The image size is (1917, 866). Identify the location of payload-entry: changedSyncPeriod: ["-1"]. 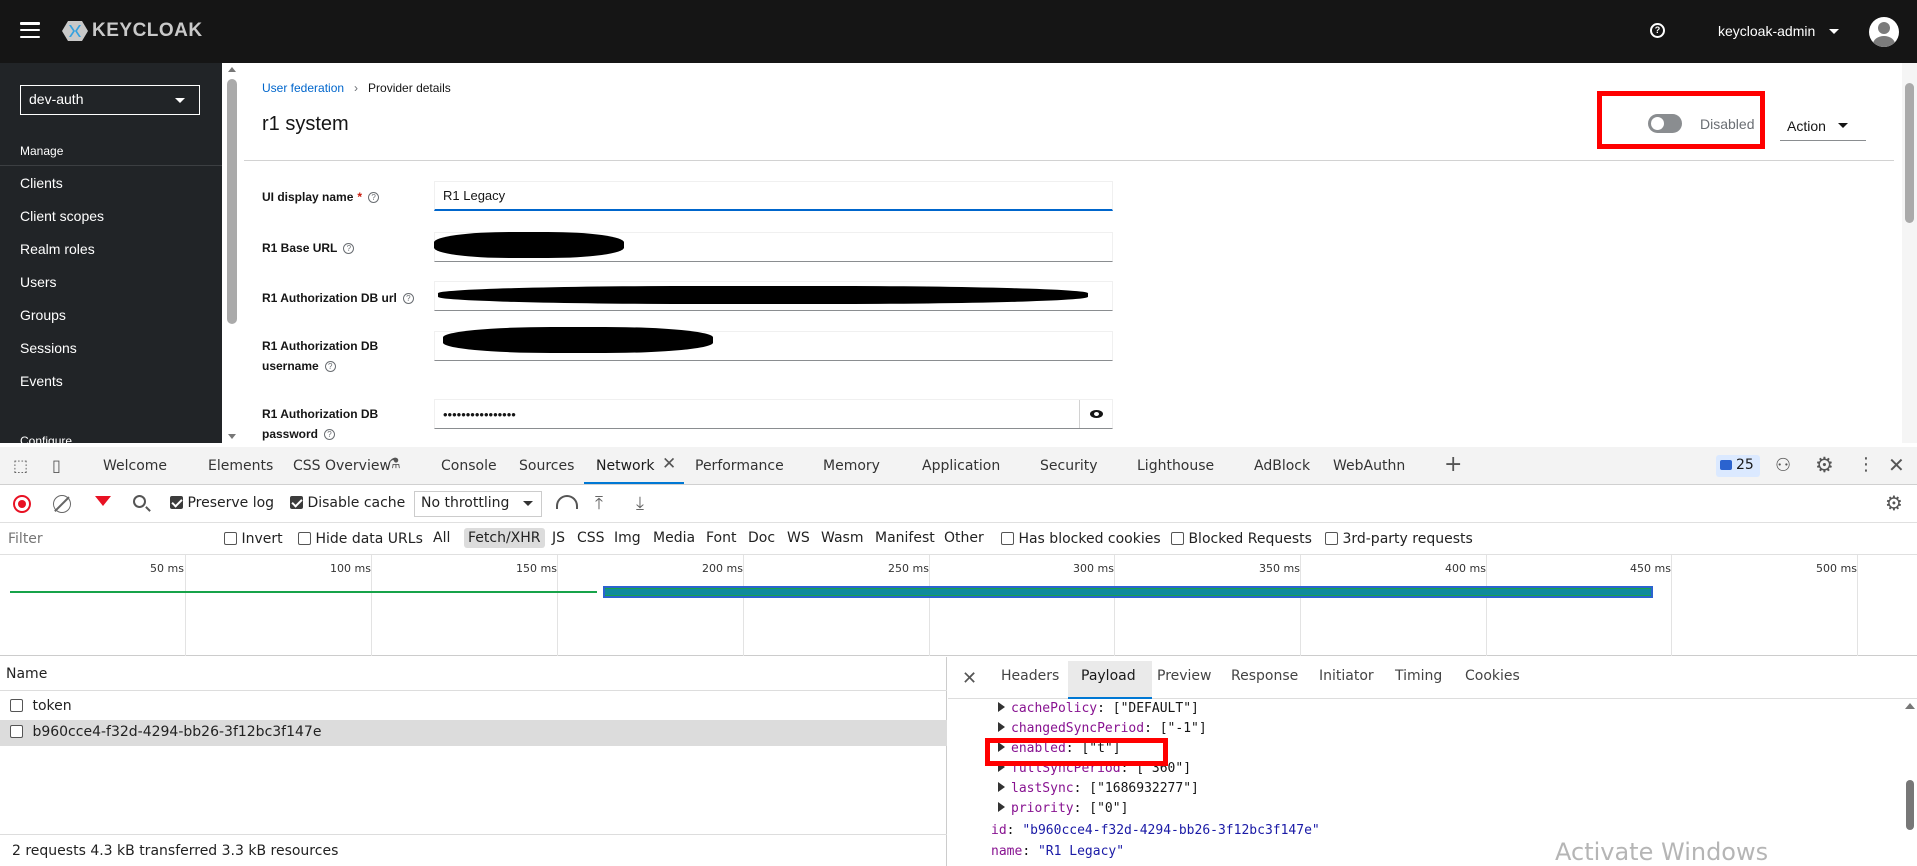
(1102, 728).